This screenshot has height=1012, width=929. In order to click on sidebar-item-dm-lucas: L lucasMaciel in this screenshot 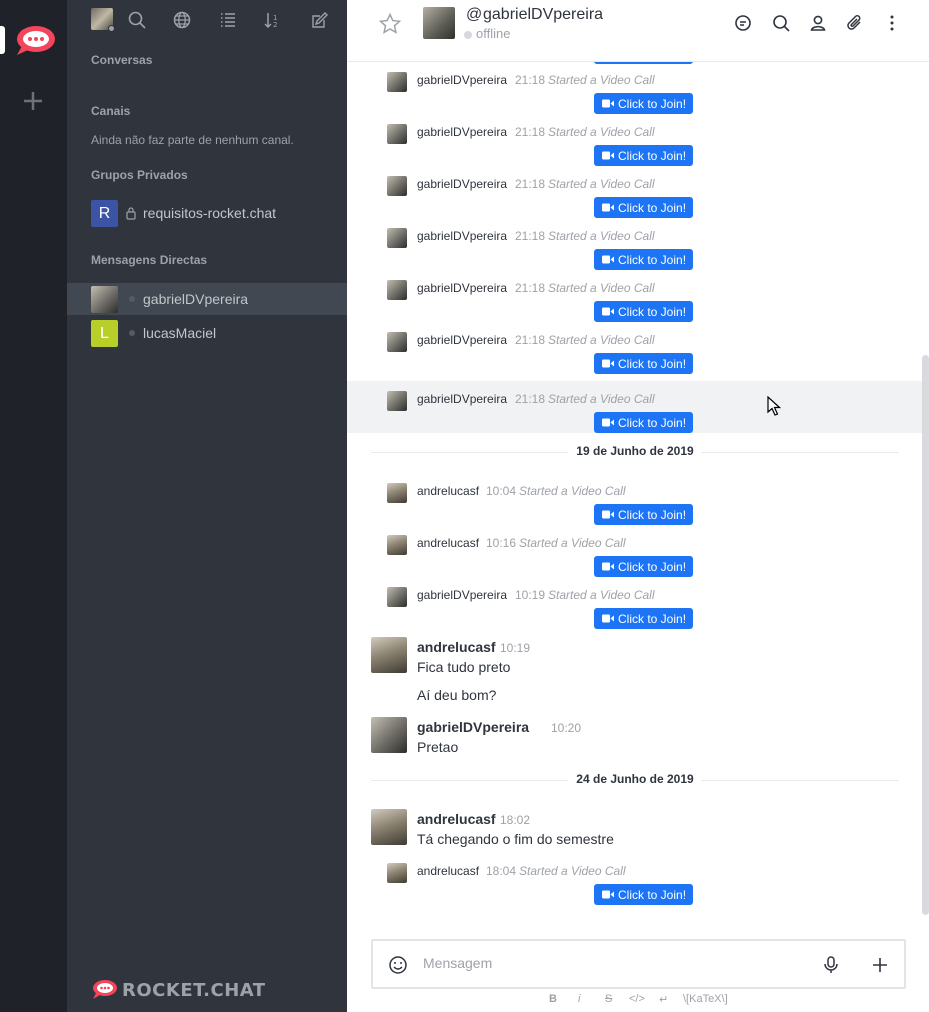, I will do `click(207, 333)`.